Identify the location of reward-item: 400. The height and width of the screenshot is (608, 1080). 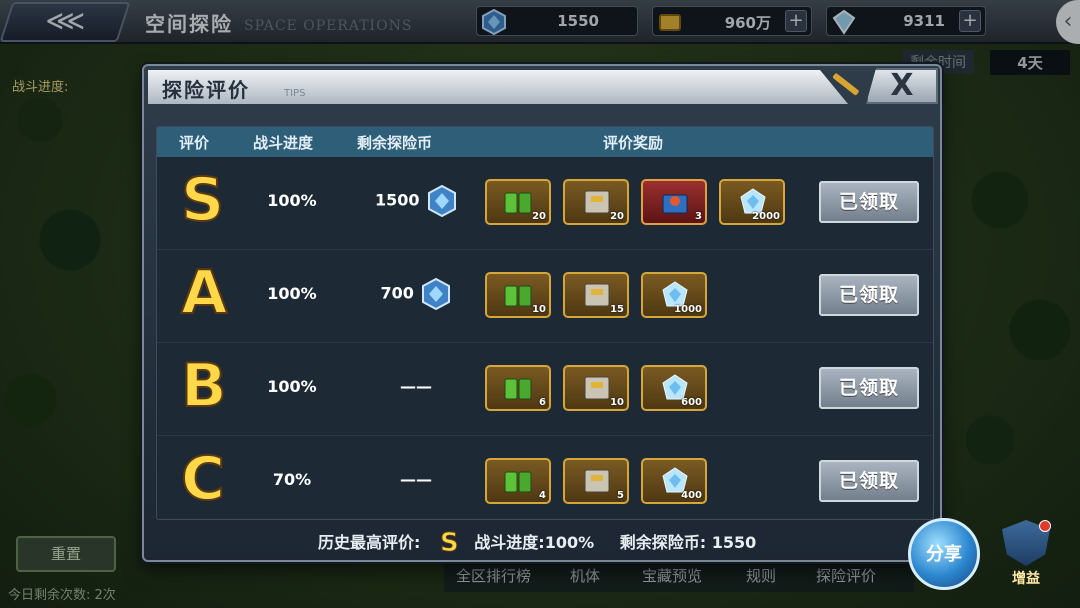
(674, 481).